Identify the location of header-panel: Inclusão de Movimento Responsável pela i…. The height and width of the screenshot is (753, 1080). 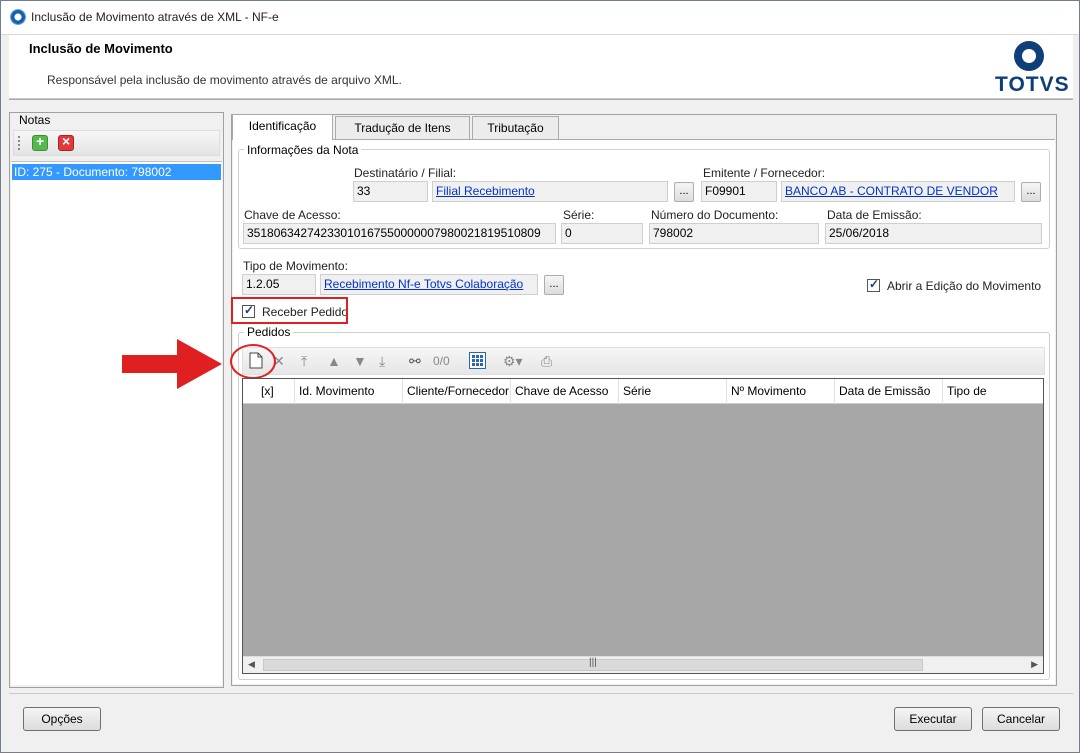
(541, 67).